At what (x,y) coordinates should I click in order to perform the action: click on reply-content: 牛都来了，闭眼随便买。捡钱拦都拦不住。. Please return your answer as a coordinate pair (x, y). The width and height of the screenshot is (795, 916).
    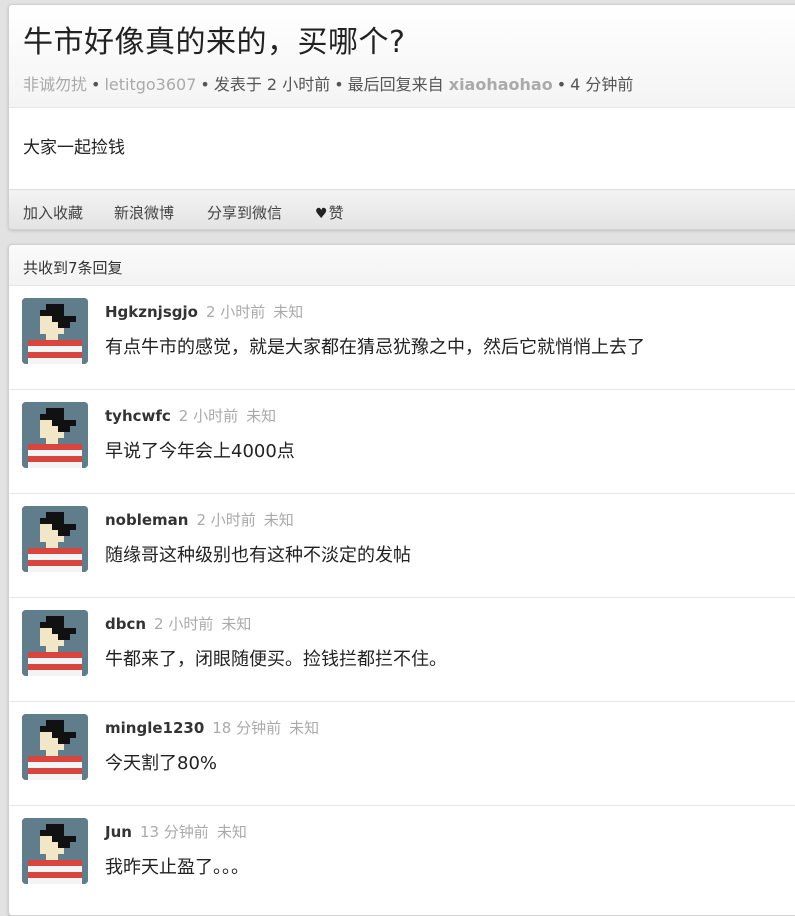
    Looking at the image, I should click on (276, 659).